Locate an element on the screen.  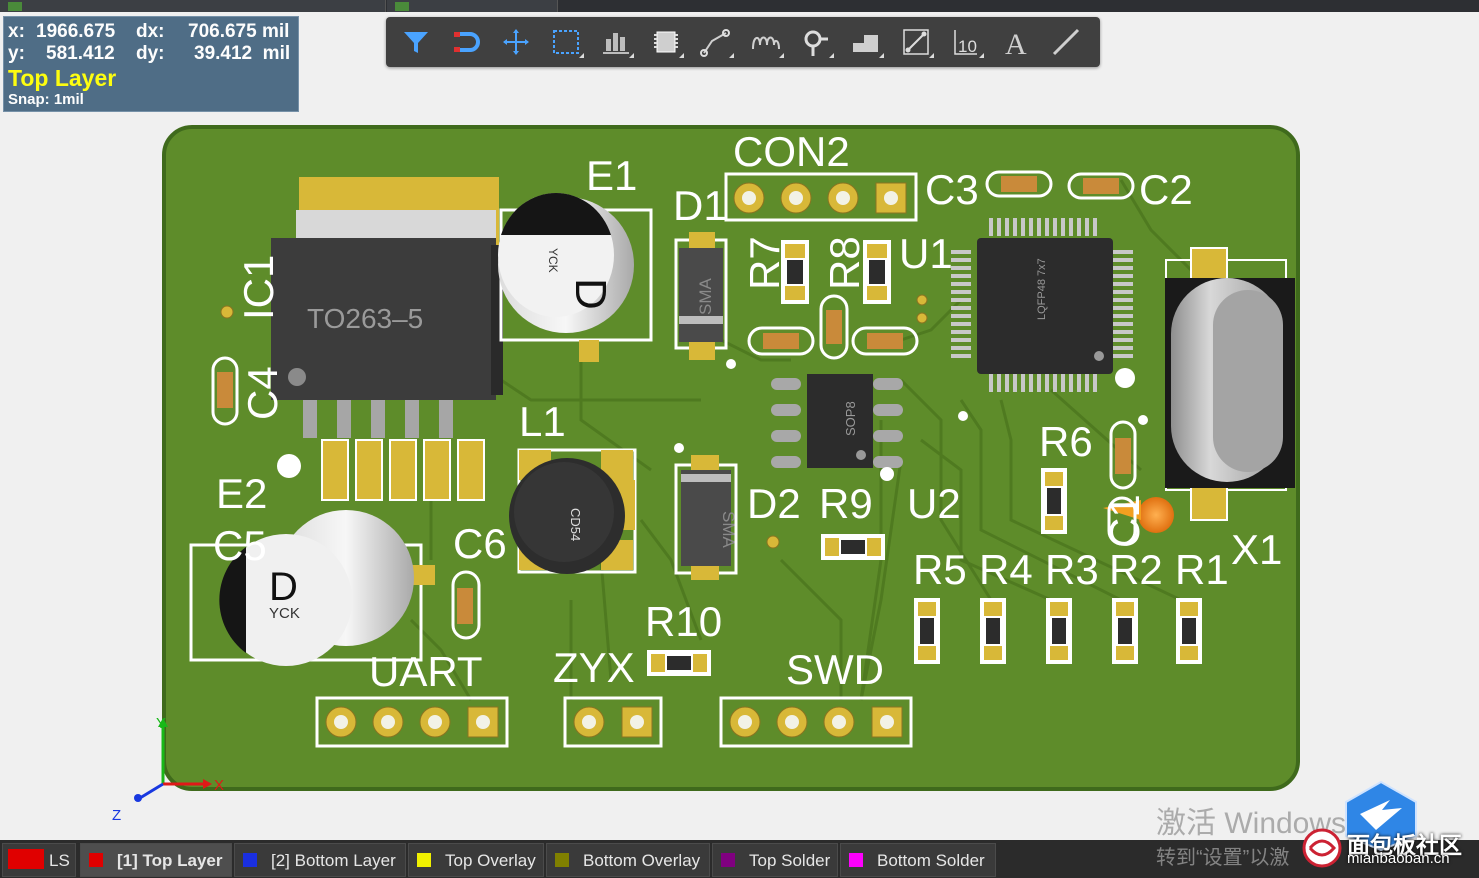
designator-r9: R9 is located at coordinates (846, 503).